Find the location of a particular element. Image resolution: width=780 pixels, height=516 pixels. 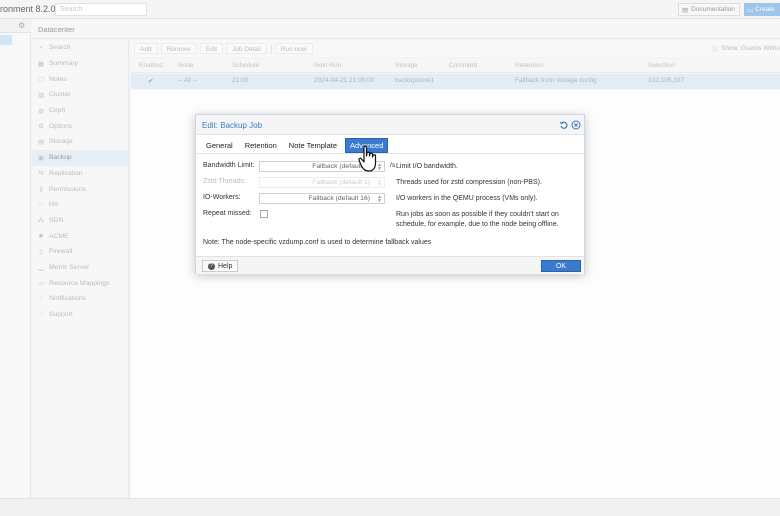

nav-label: Notes is located at coordinates (58, 79).